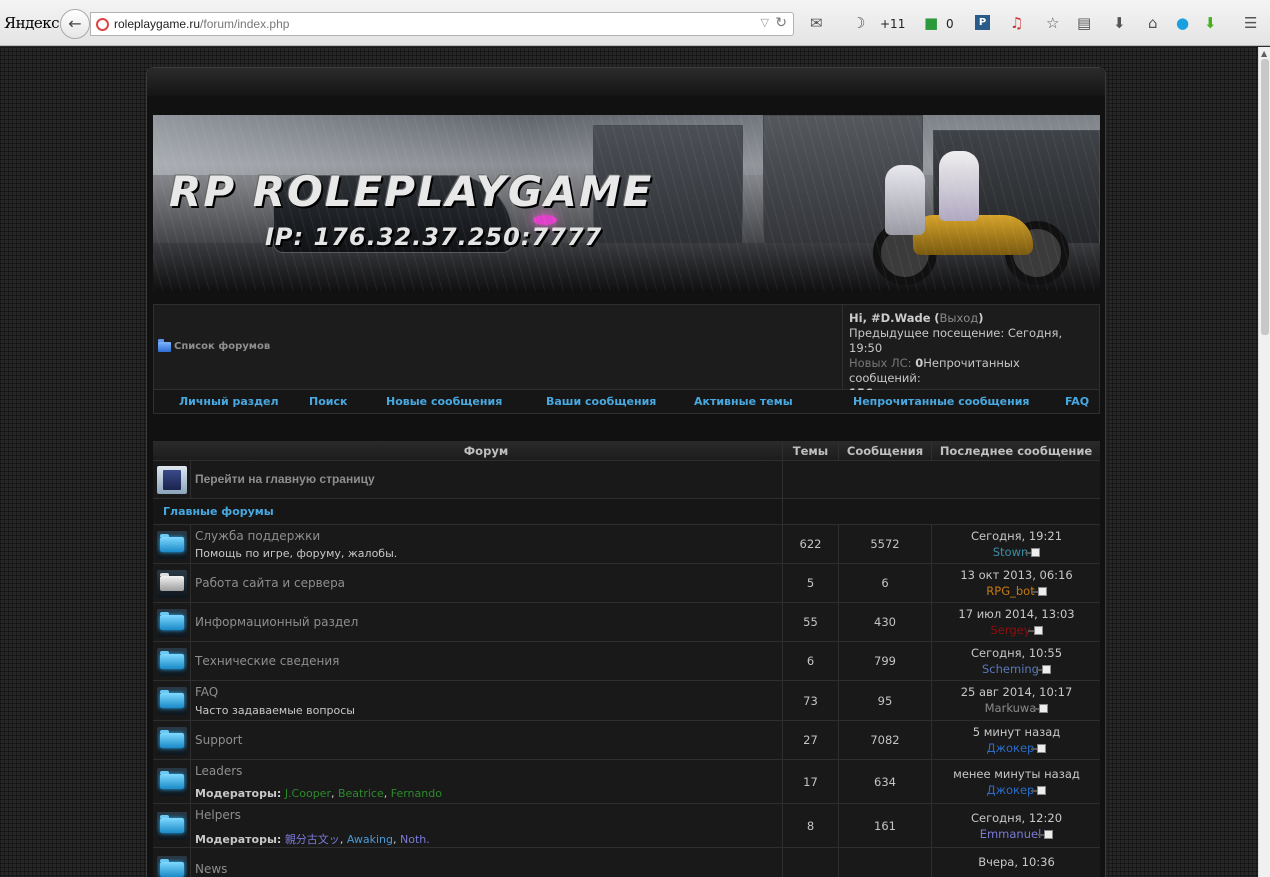 This screenshot has height=877, width=1270. I want to click on last-post-user-link: RPG_bot, so click(1010, 591).